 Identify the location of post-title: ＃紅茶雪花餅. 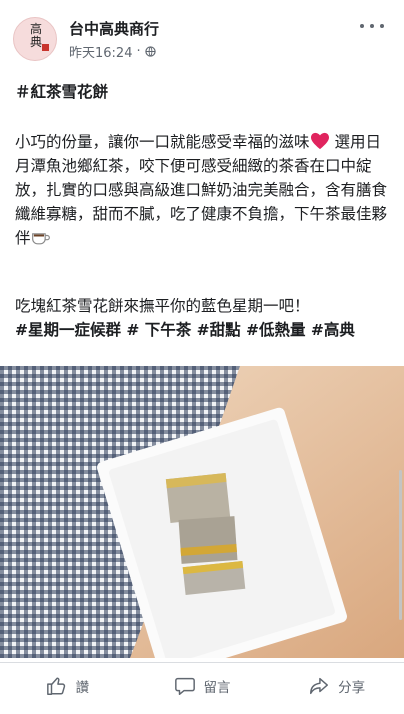
(62, 92).